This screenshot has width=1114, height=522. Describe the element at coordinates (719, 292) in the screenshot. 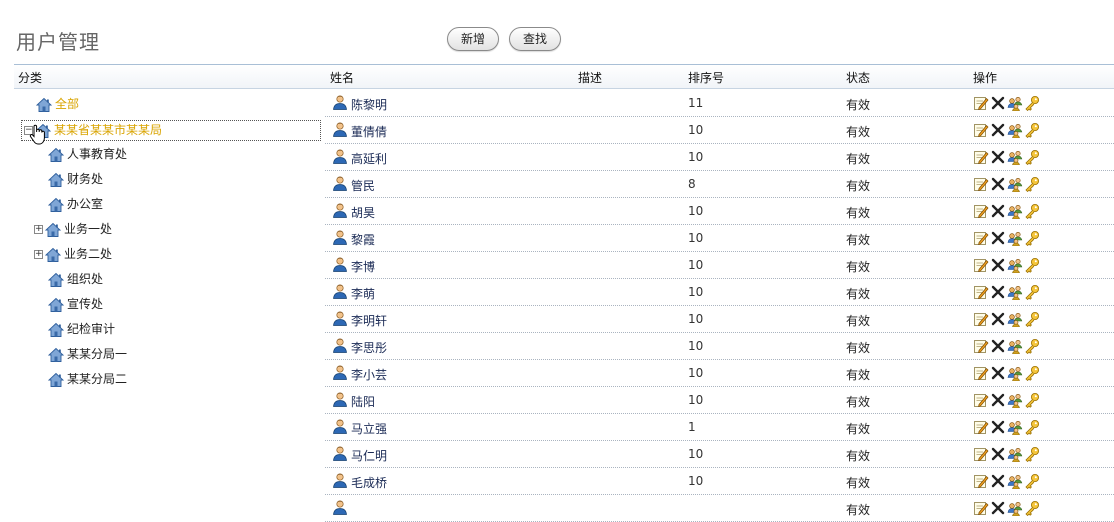

I see `table-row: 李萌 10 有效` at that location.